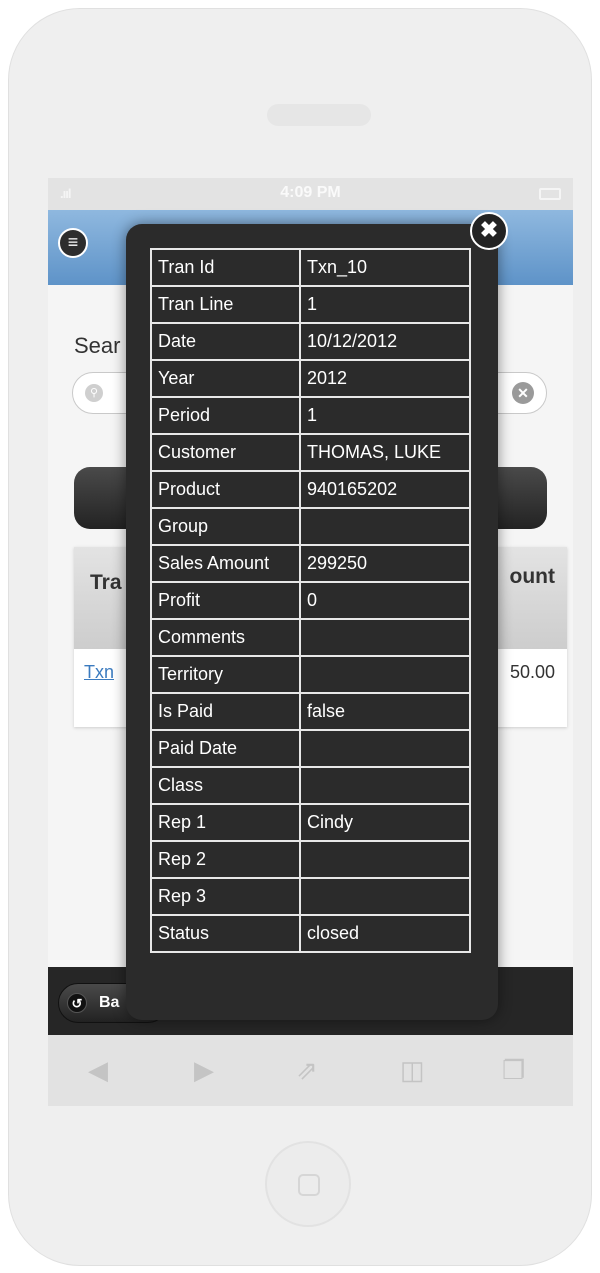  What do you see at coordinates (319, 115) in the screenshot?
I see `speaker-slot` at bounding box center [319, 115].